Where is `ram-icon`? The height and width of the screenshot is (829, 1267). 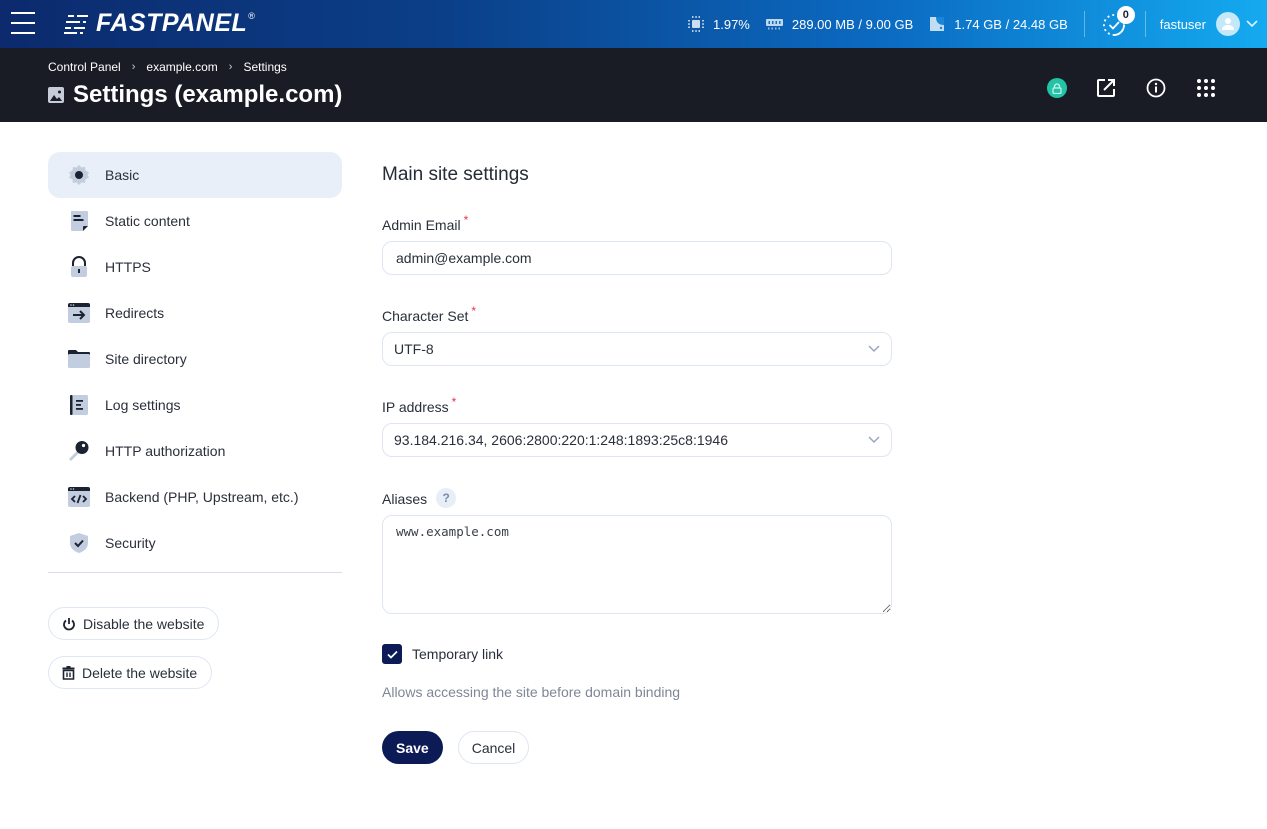
ram-icon is located at coordinates (774, 24).